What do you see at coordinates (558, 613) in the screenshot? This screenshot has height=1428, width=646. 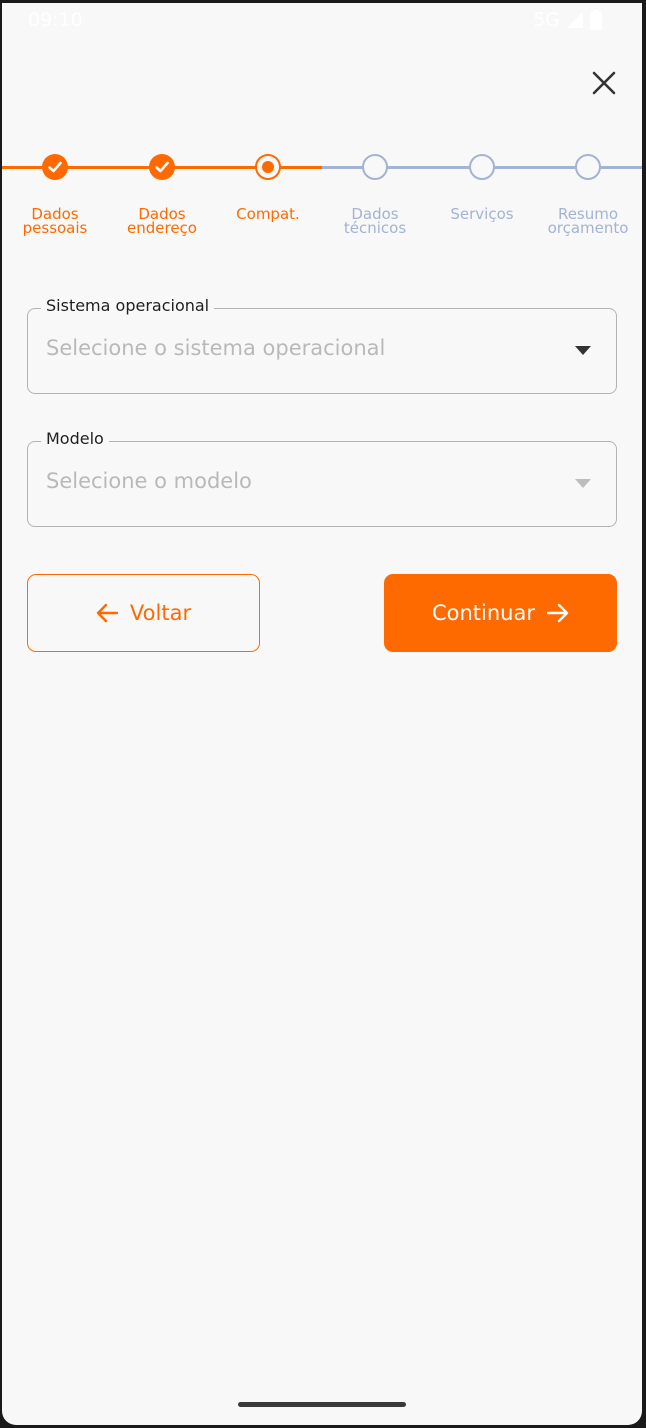 I see `arrow-right-icon` at bounding box center [558, 613].